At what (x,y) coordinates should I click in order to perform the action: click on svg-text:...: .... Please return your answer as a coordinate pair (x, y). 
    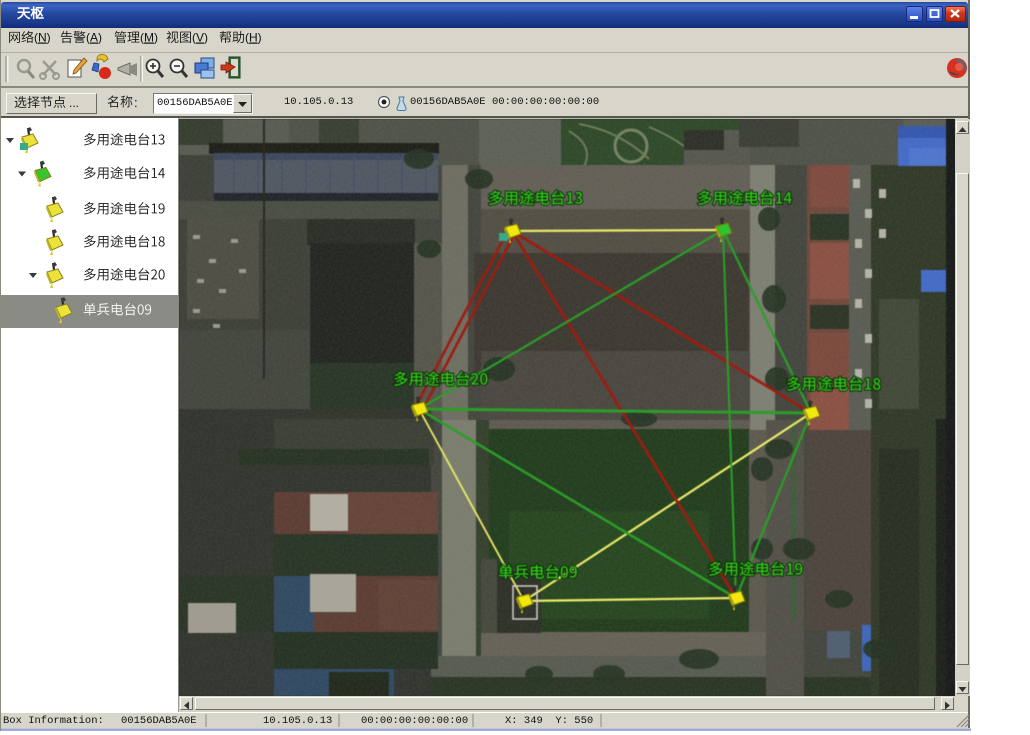
    Looking at the image, I should click on (74, 103).